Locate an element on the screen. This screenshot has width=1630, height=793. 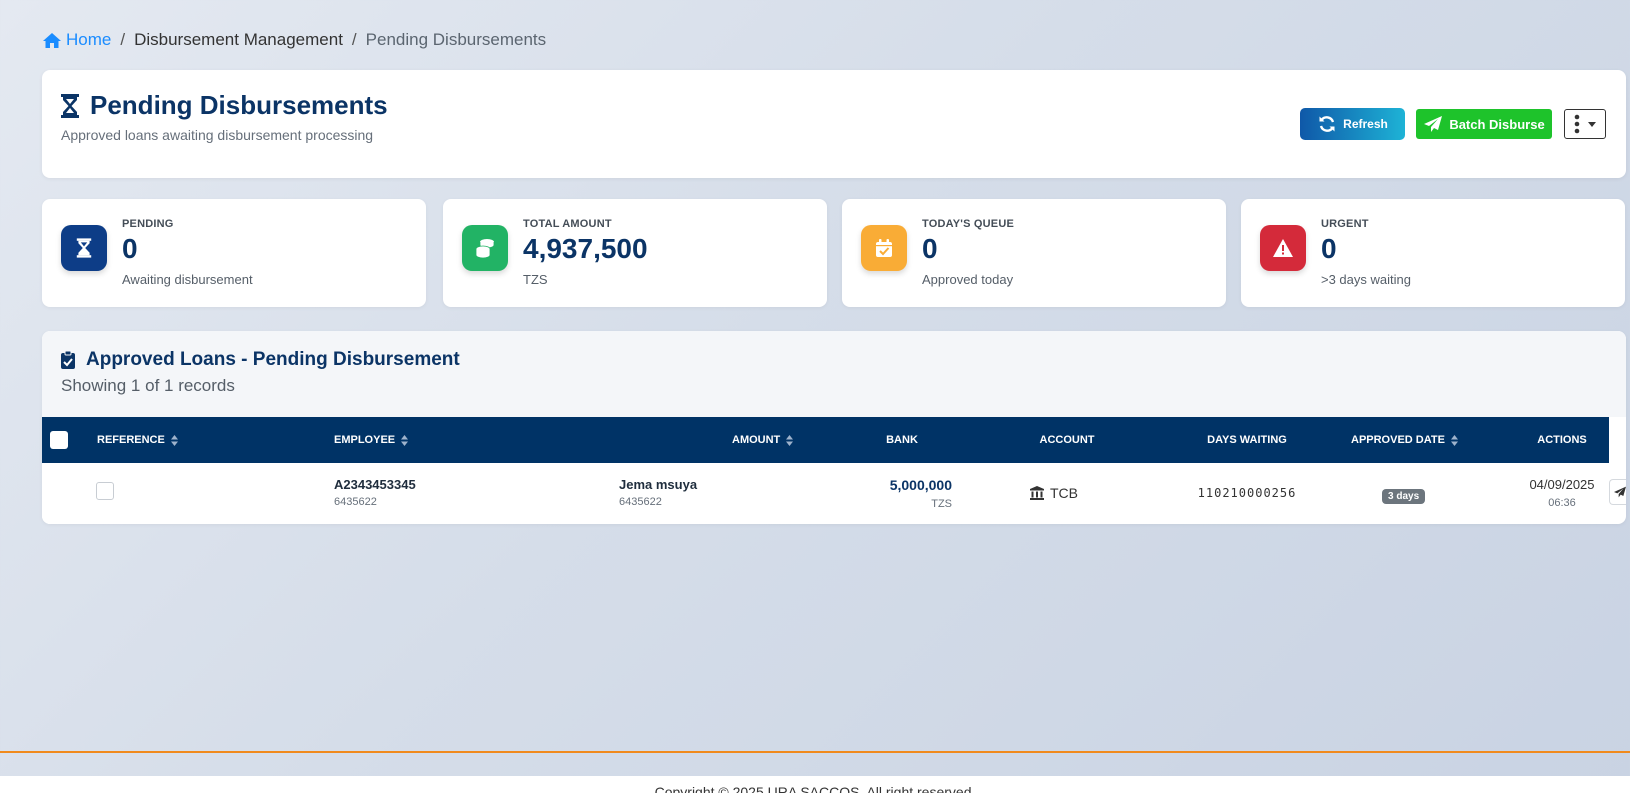
days-waiting-badge: 3 days is located at coordinates (1404, 496).